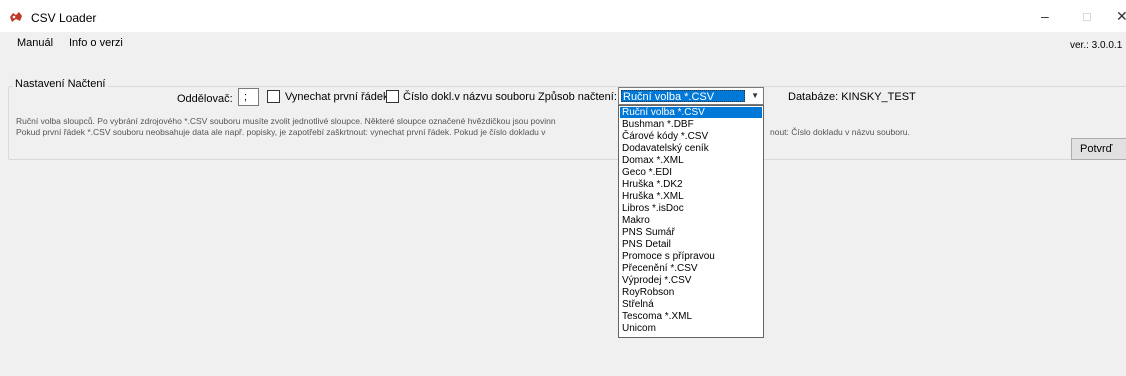 Image resolution: width=1126 pixels, height=376 pixels. I want to click on dropdown-option: Makro, so click(691, 220).